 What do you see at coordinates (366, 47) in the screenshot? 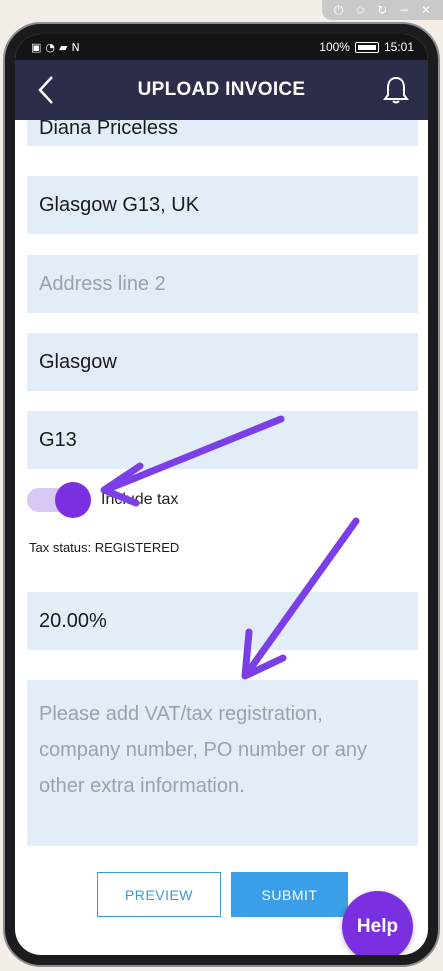
I see `battery-icon` at bounding box center [366, 47].